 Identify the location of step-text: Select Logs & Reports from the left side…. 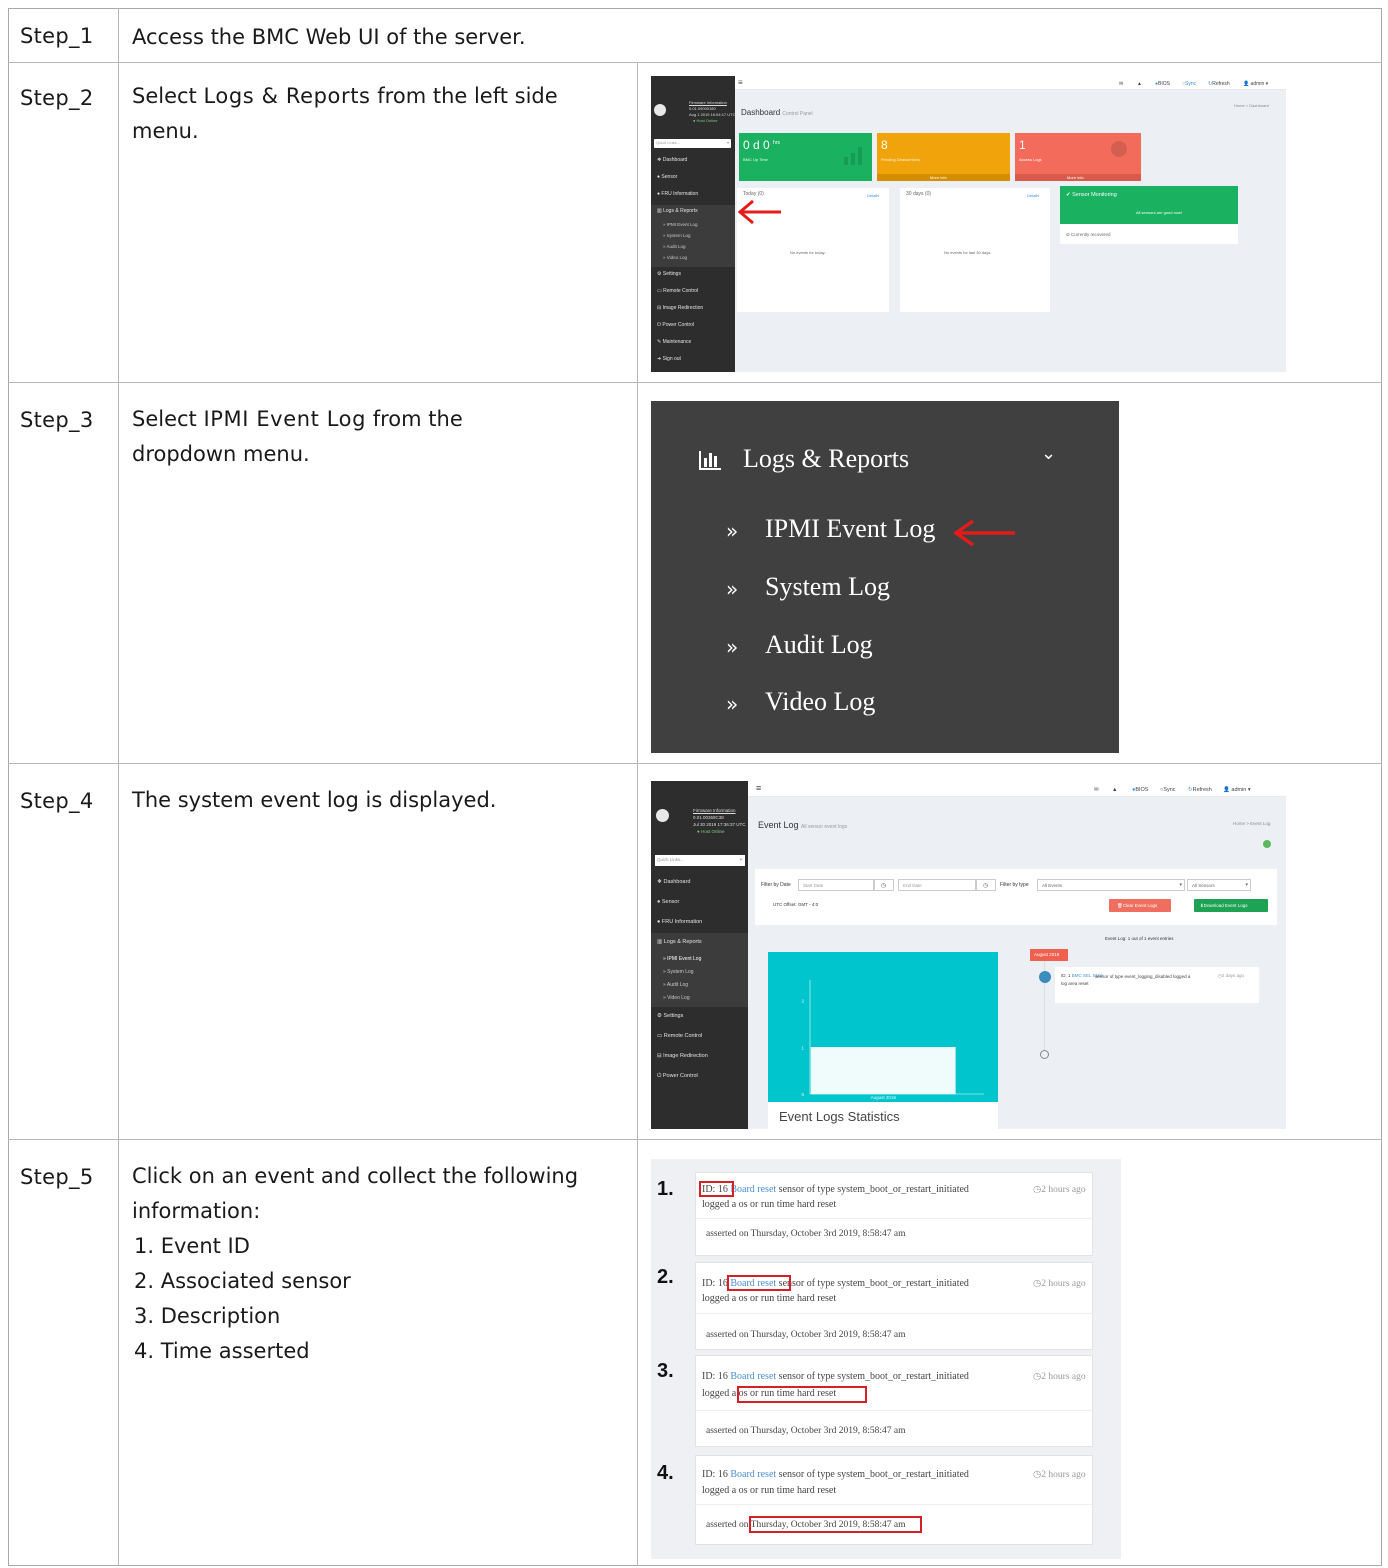
(345, 113).